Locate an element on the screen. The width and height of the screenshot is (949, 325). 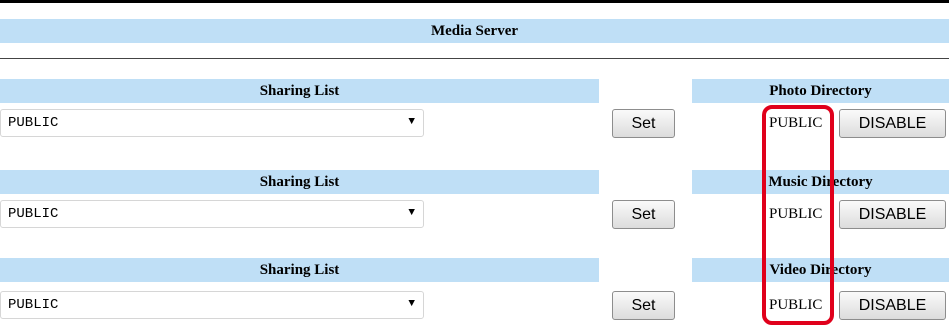
video-sharing-select: PUBLIC ▼ is located at coordinates (212, 305).